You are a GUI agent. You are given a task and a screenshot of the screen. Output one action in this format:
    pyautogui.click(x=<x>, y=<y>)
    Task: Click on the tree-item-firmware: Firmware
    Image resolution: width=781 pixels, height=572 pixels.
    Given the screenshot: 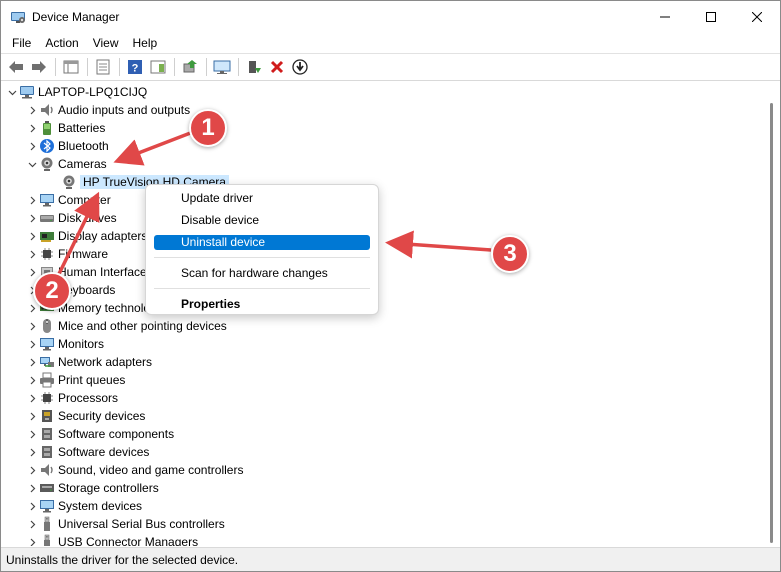 What is the action you would take?
    pyautogui.click(x=382, y=254)
    